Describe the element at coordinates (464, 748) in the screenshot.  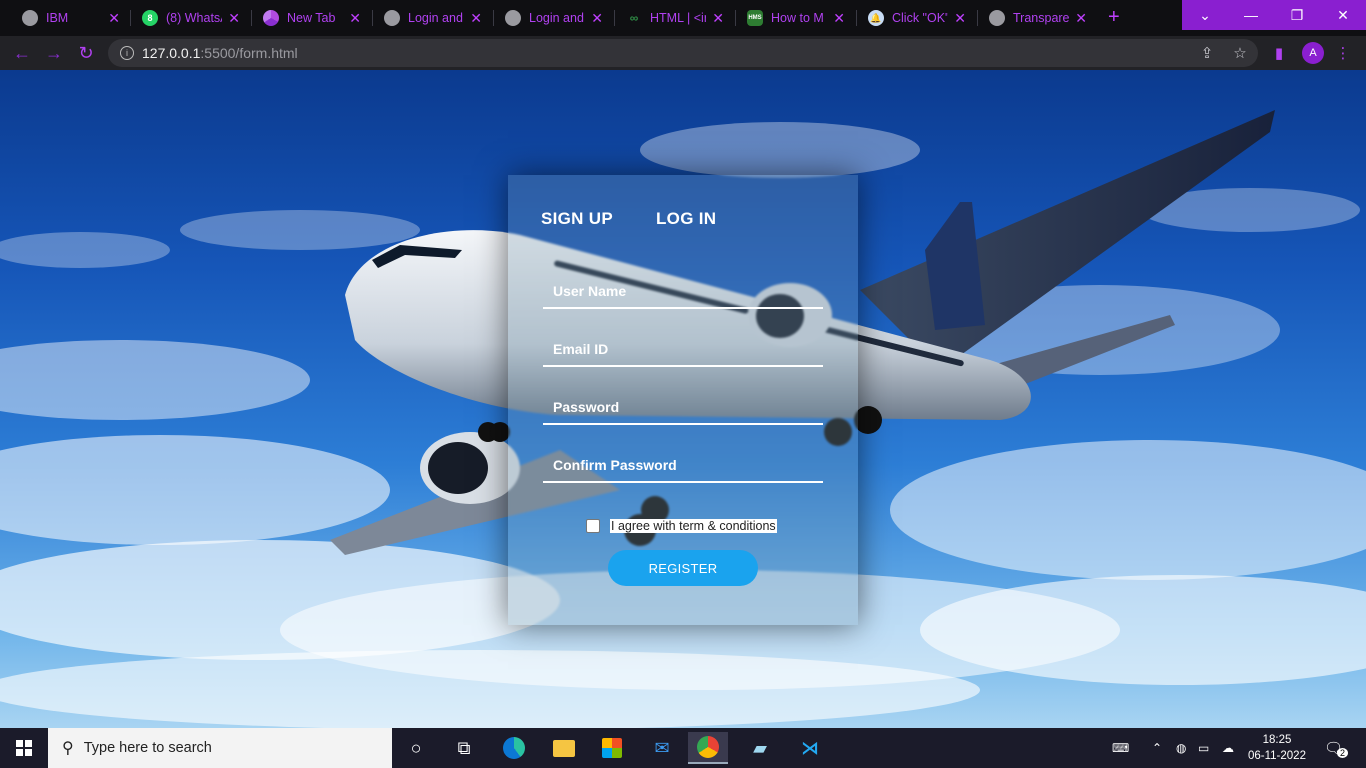
I see `task-view-icon: ⧉` at that location.